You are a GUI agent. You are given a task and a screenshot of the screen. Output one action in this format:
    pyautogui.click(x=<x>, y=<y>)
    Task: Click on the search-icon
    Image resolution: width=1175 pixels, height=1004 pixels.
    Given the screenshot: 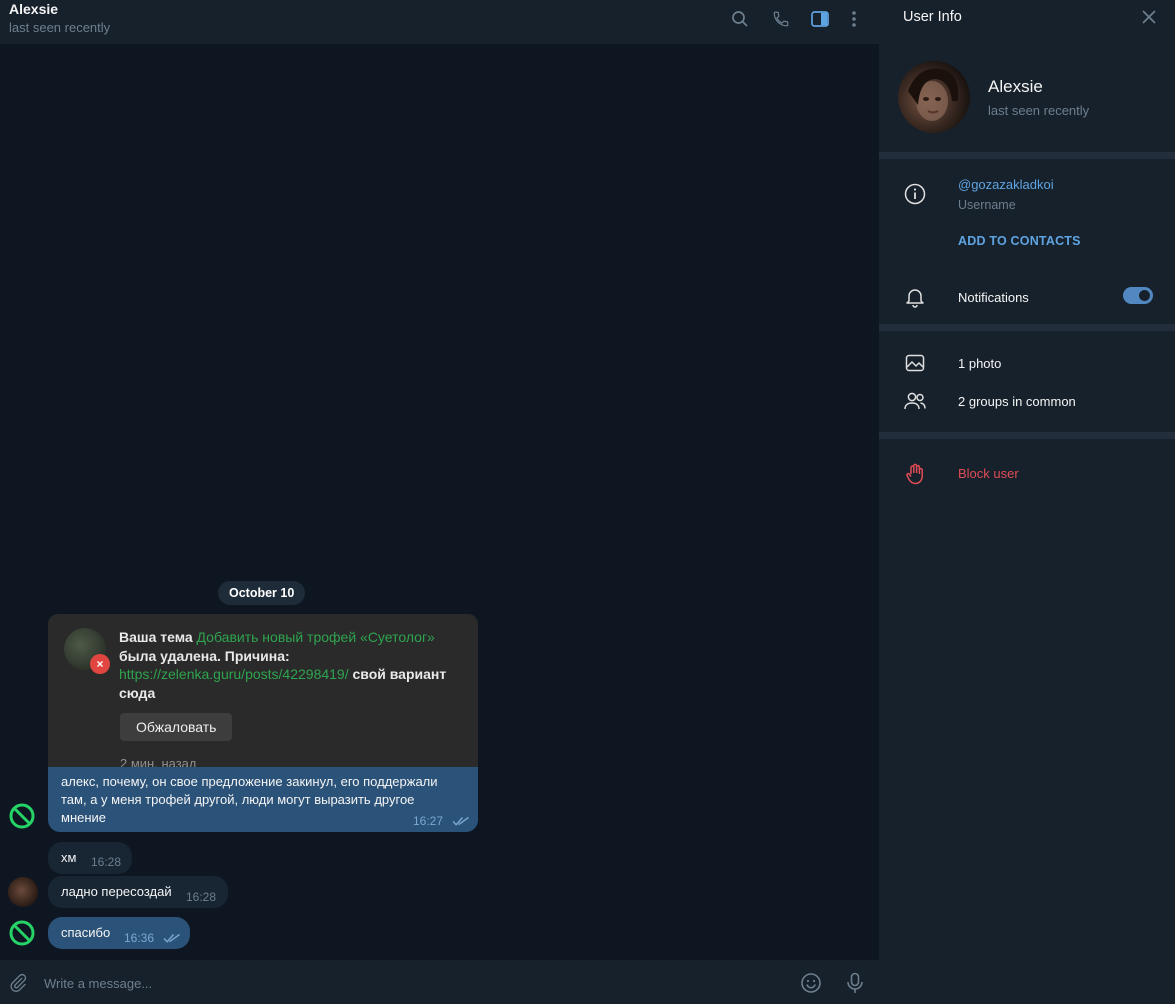 What is the action you would take?
    pyautogui.click(x=740, y=19)
    